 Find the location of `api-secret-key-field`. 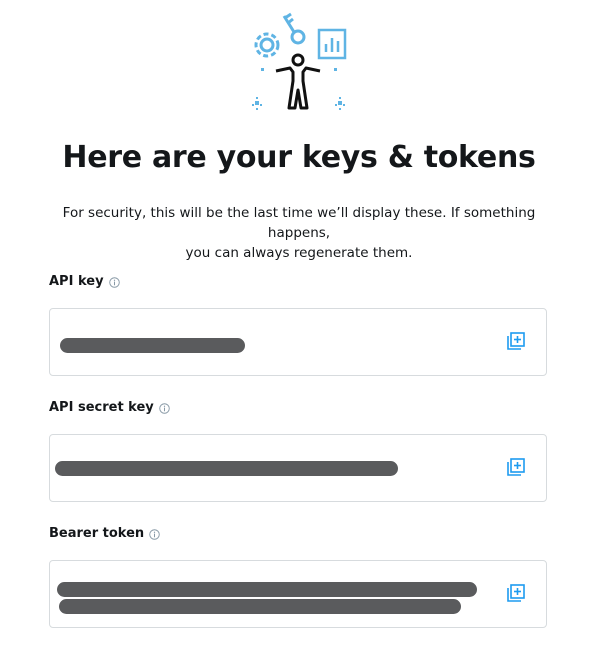

api-secret-key-field is located at coordinates (298, 468).